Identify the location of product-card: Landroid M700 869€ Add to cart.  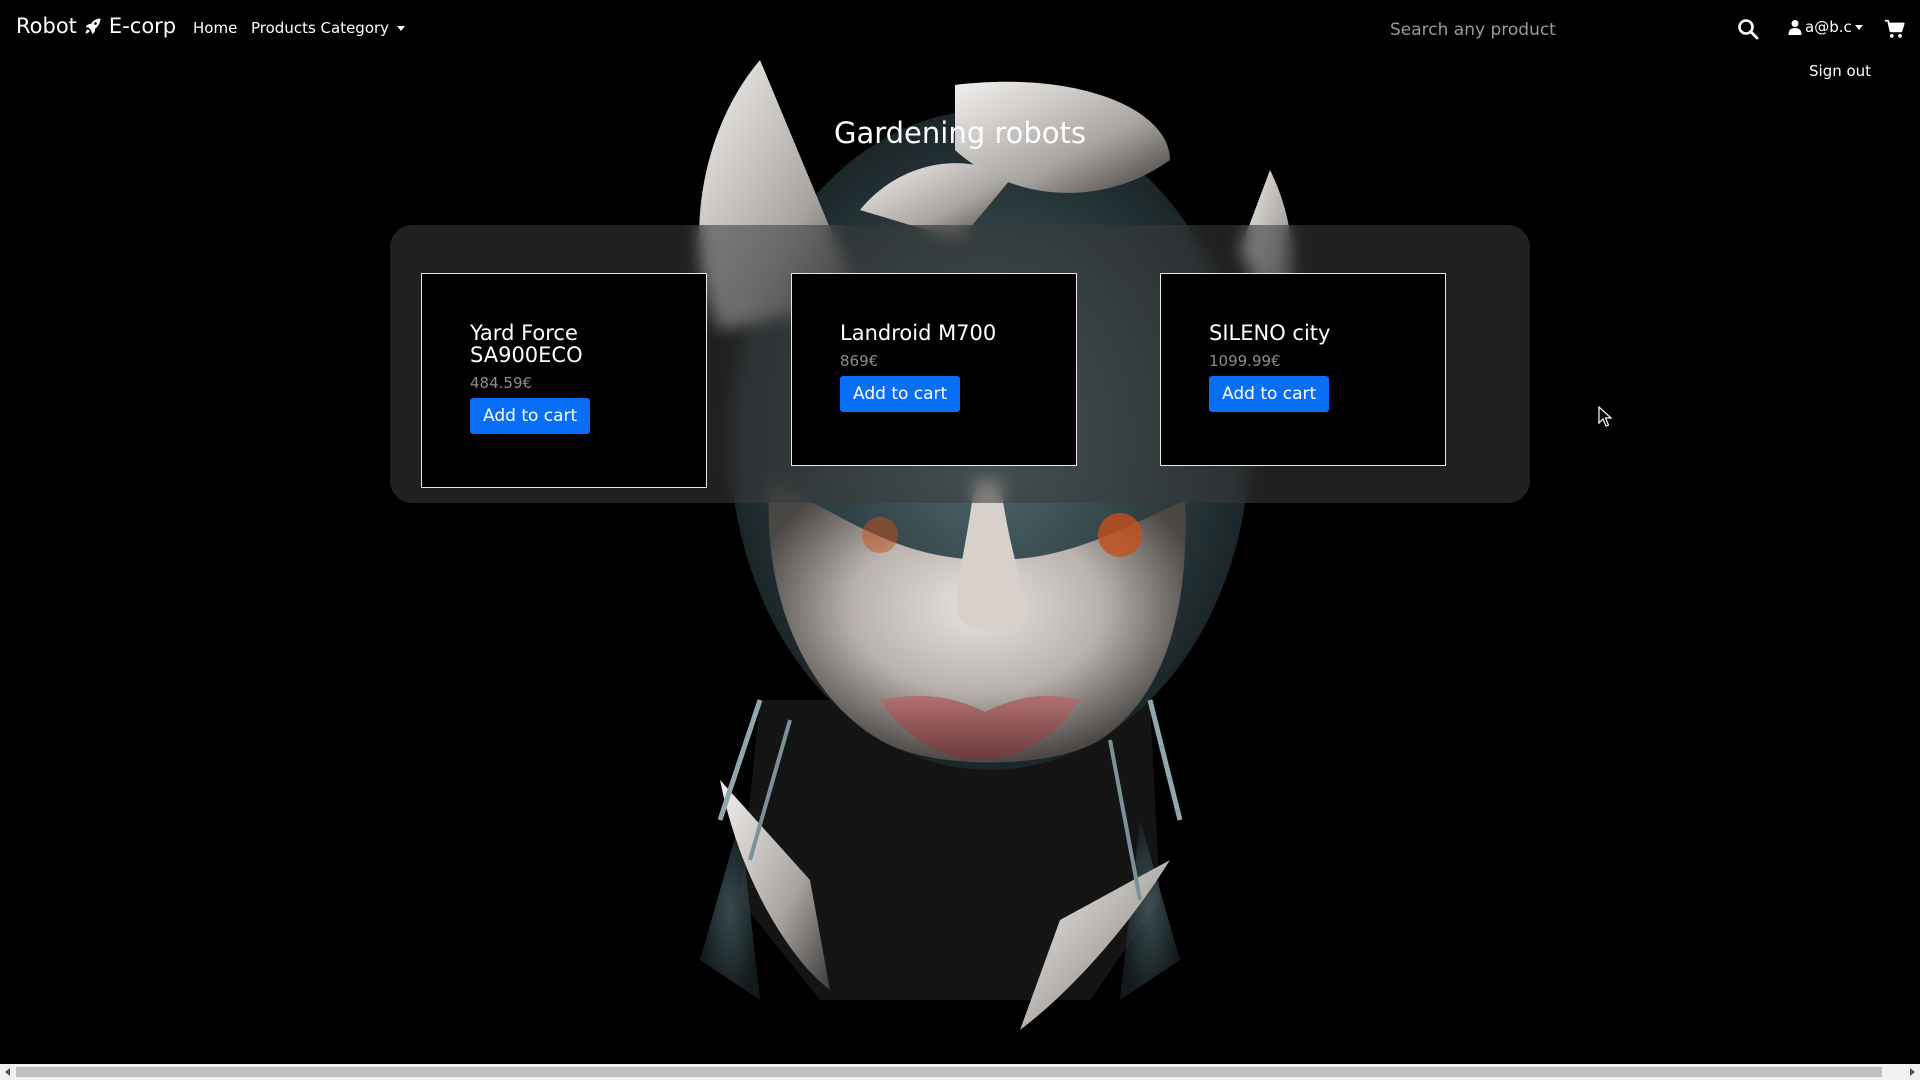
(934, 369).